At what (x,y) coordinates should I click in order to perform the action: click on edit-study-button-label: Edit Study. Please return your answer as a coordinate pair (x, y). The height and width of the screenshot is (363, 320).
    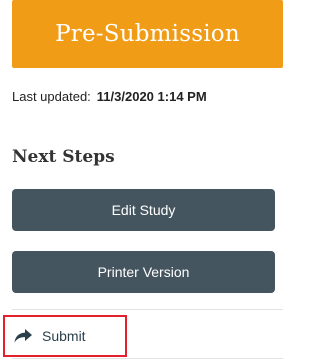
    Looking at the image, I should click on (143, 210).